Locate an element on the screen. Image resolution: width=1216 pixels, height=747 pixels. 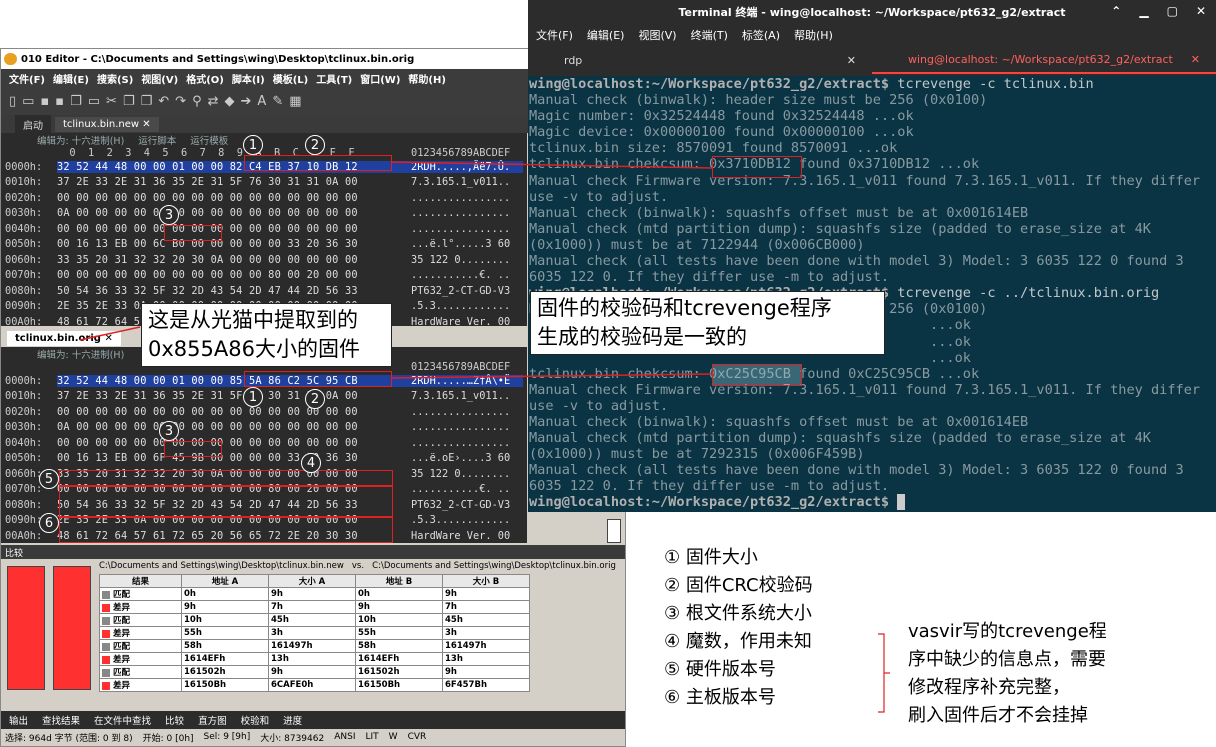
clipboard-icon: ❐ is located at coordinates (147, 101).